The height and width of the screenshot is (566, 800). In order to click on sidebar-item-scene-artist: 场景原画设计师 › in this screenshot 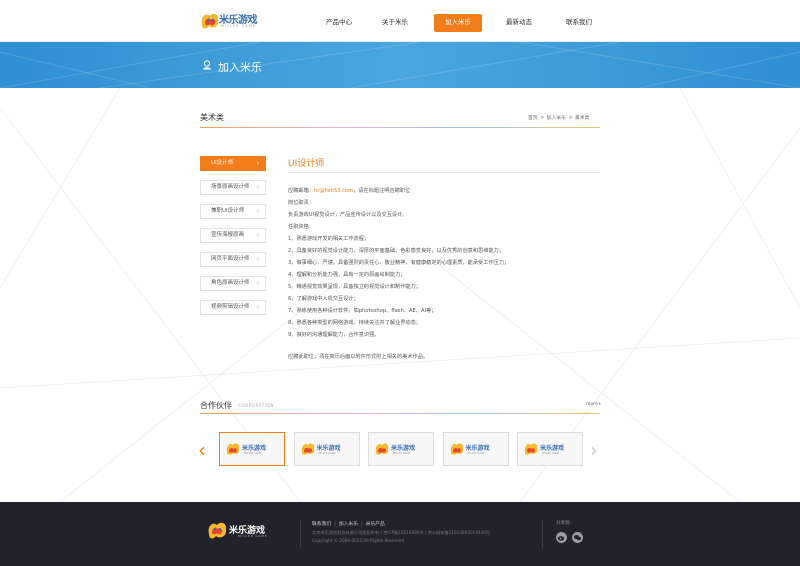, I will do `click(233, 187)`.